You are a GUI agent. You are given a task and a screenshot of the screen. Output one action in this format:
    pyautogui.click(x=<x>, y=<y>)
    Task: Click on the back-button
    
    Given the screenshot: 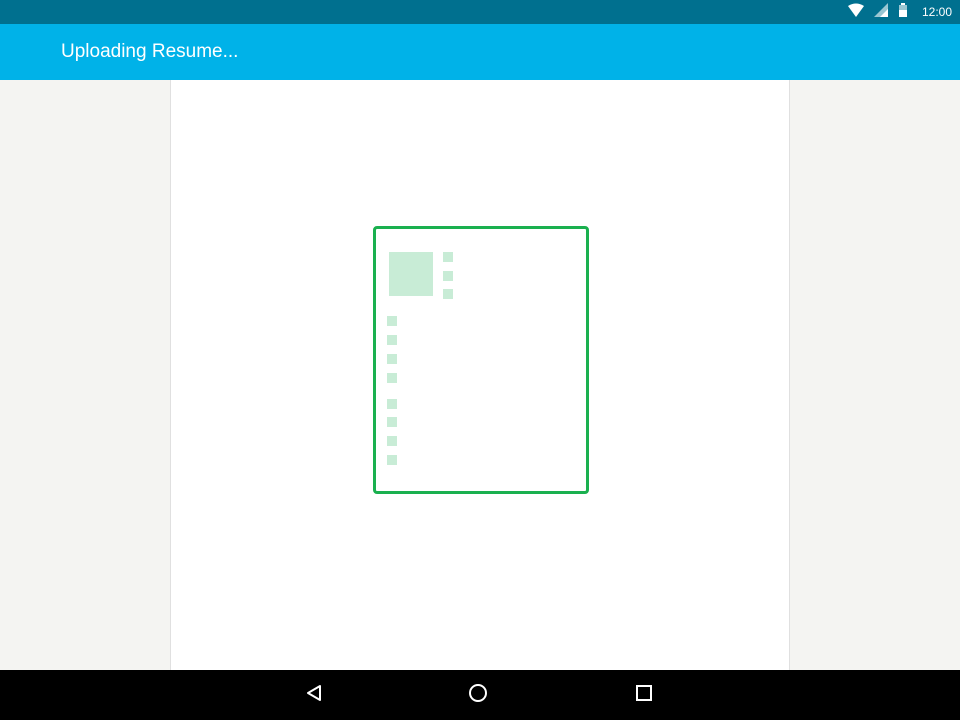 What is the action you would take?
    pyautogui.click(x=314, y=695)
    